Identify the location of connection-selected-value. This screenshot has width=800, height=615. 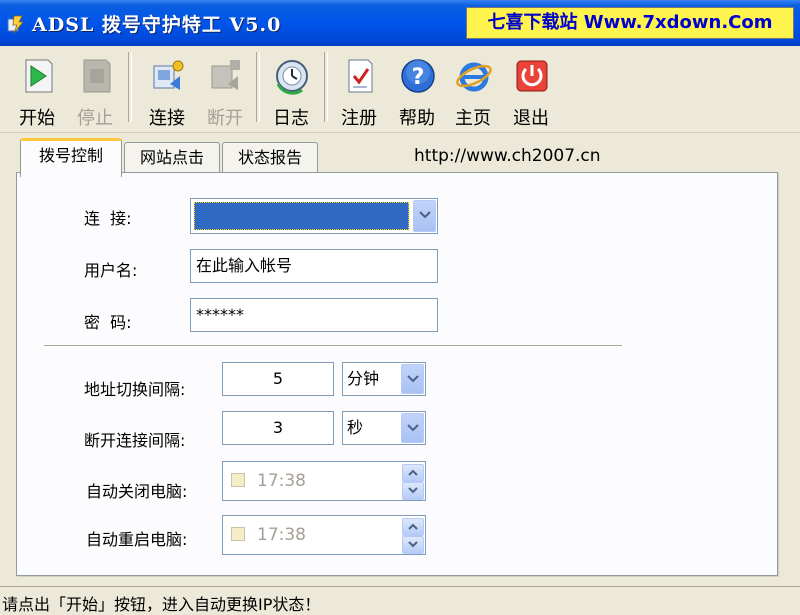
(301, 216).